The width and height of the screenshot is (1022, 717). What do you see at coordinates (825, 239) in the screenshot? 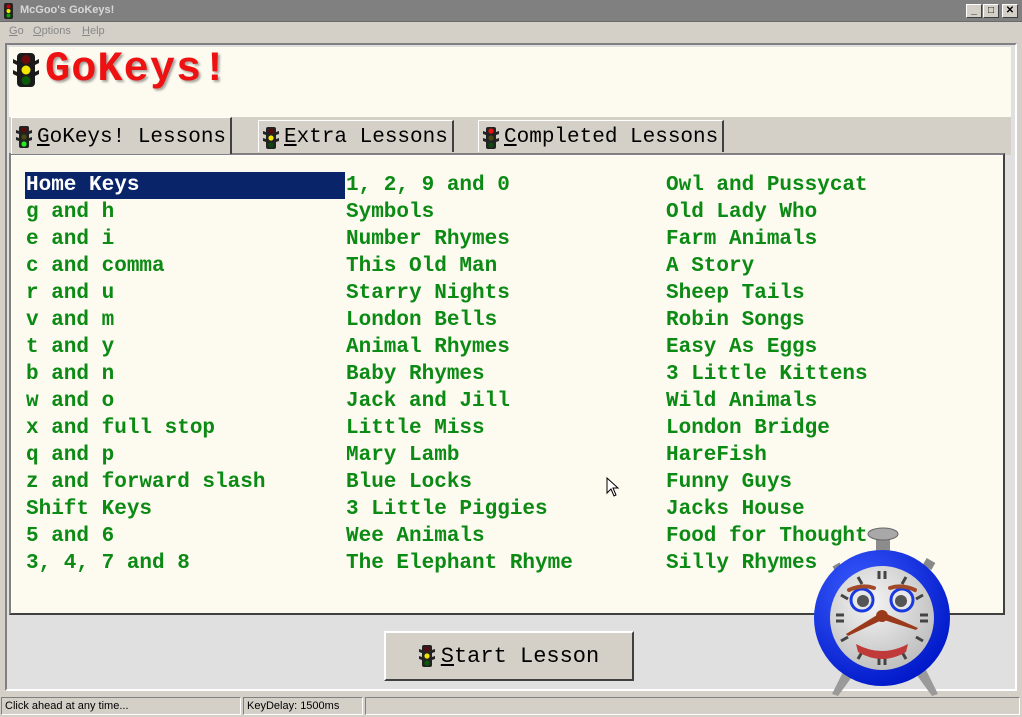
I see `lesson-item: Farm Animals` at bounding box center [825, 239].